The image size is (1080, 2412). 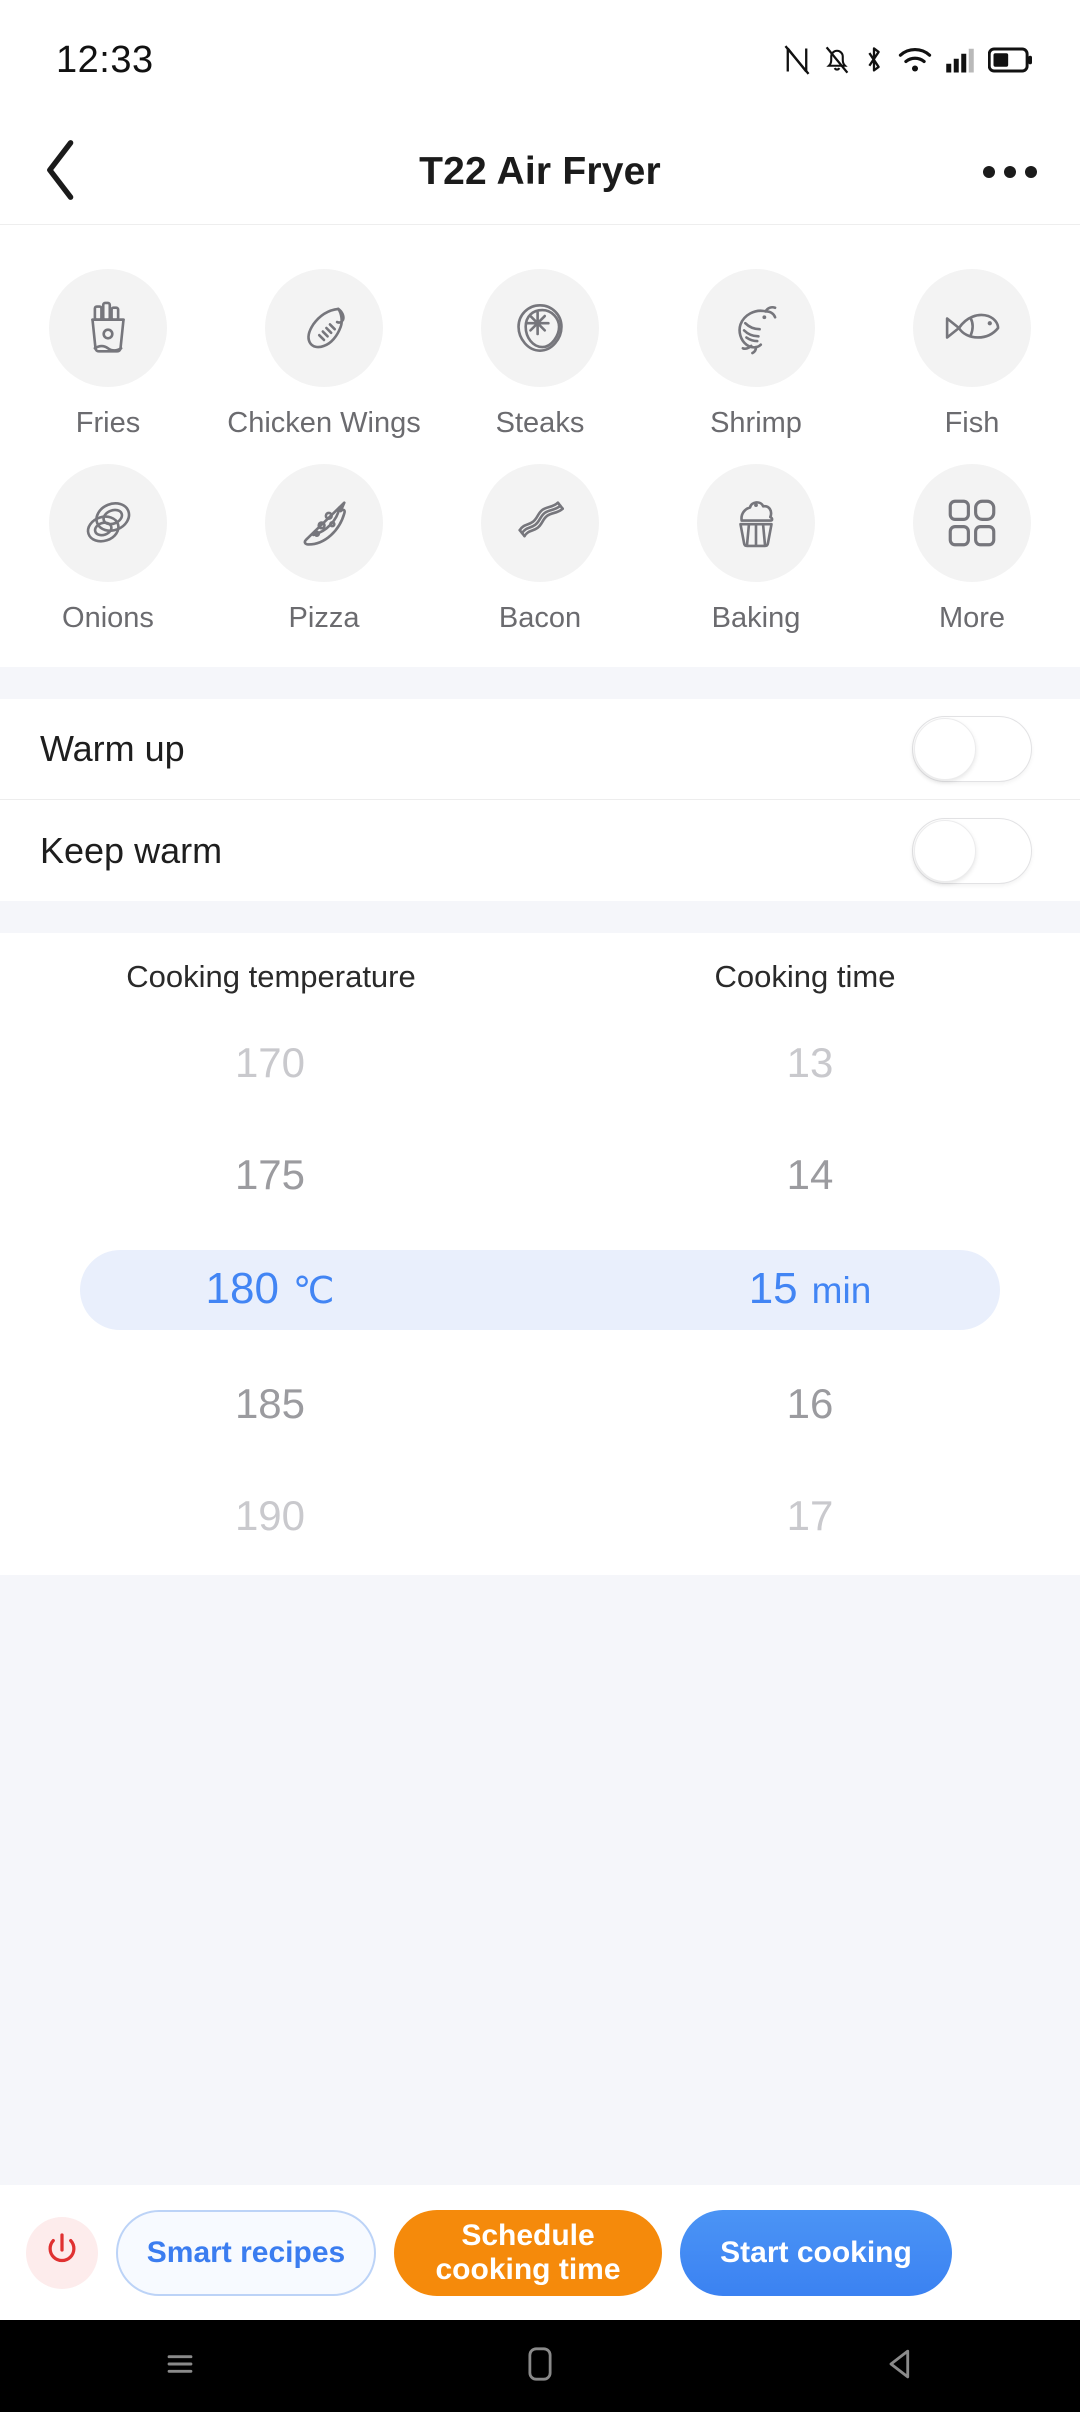 I want to click on mode-chicken-wings: Chicken Wings, so click(x=324, y=352).